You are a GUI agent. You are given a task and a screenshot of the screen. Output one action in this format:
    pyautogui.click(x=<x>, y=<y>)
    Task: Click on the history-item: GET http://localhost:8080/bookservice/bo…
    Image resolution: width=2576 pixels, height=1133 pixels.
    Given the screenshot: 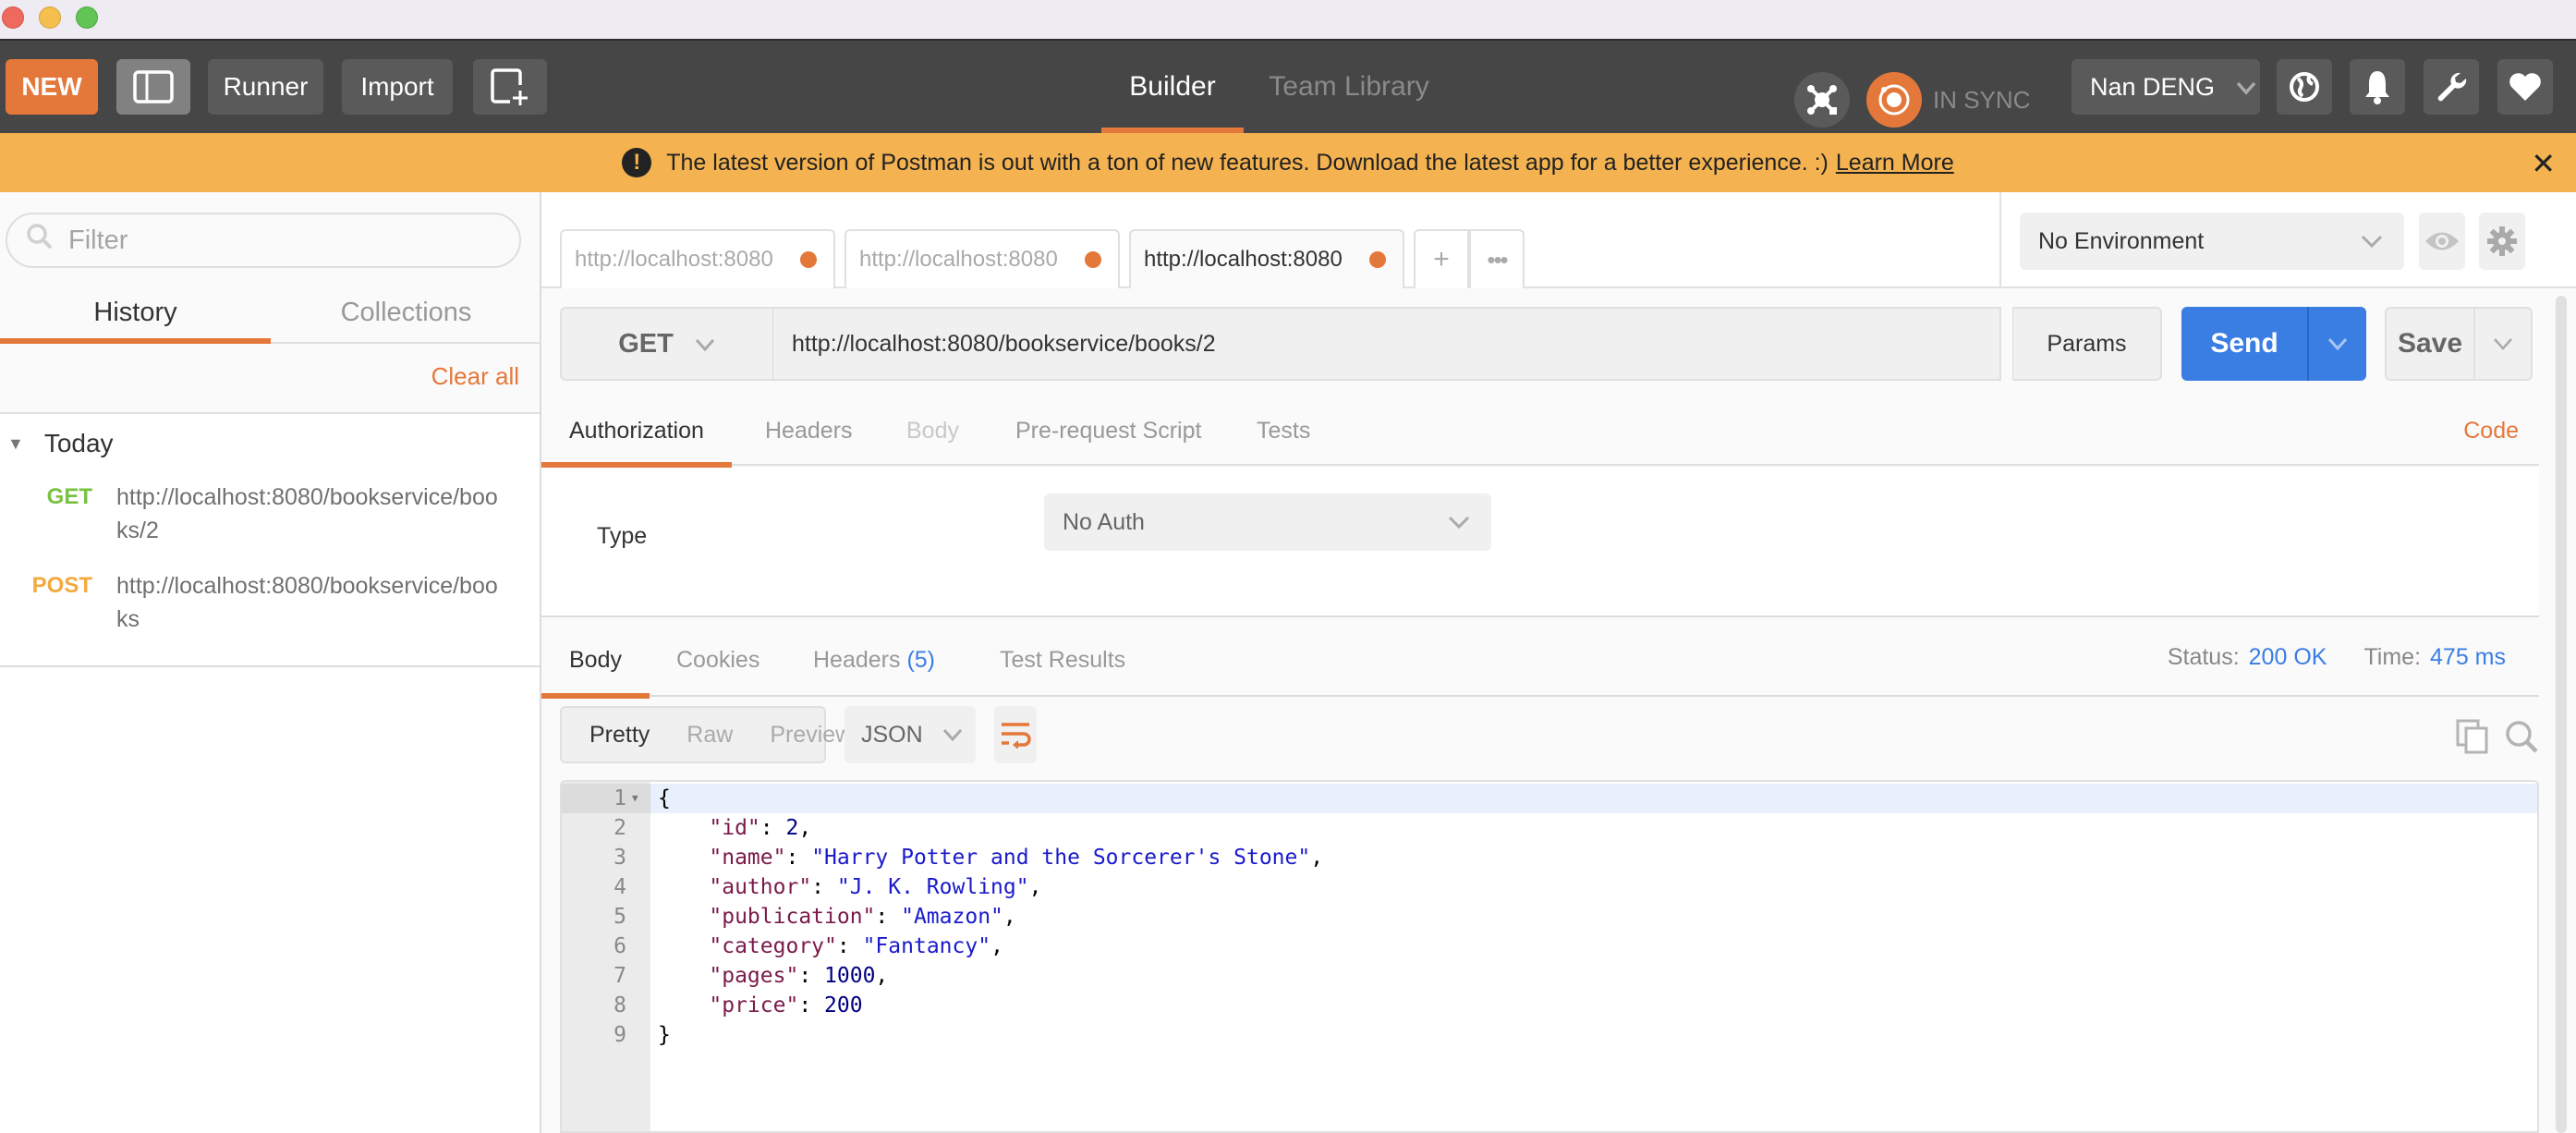 What is the action you would take?
    pyautogui.click(x=270, y=514)
    